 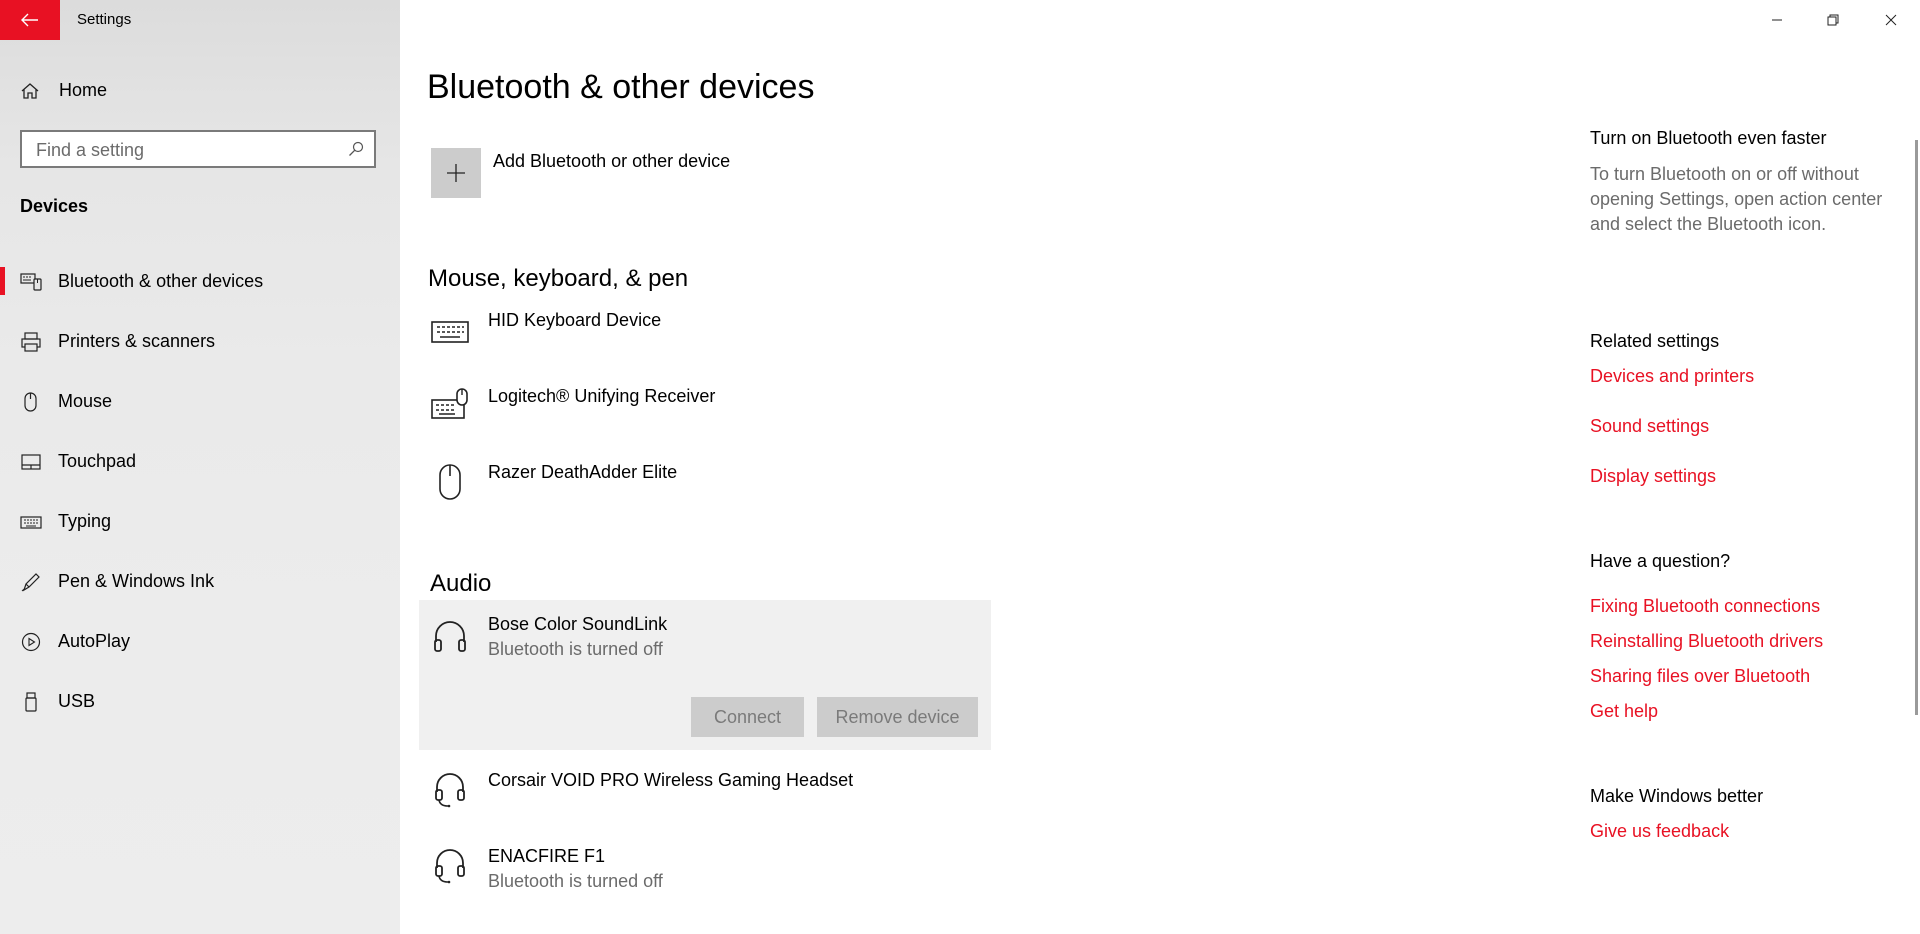 I want to click on device-name: Logitech® Unifying Receiver, so click(x=602, y=396).